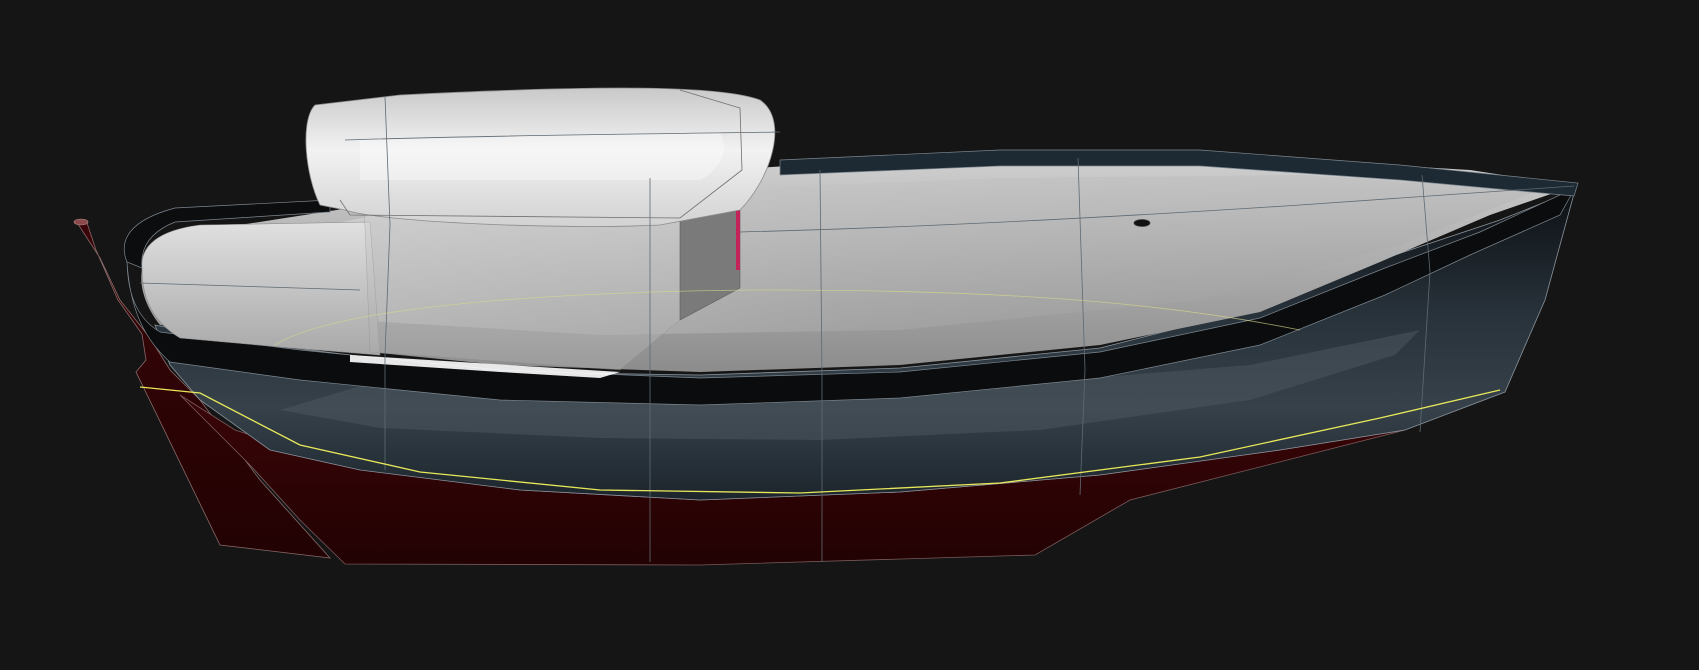 This screenshot has height=670, width=1699. What do you see at coordinates (261, 288) in the screenshot?
I see `aft-cockpit-coaming` at bounding box center [261, 288].